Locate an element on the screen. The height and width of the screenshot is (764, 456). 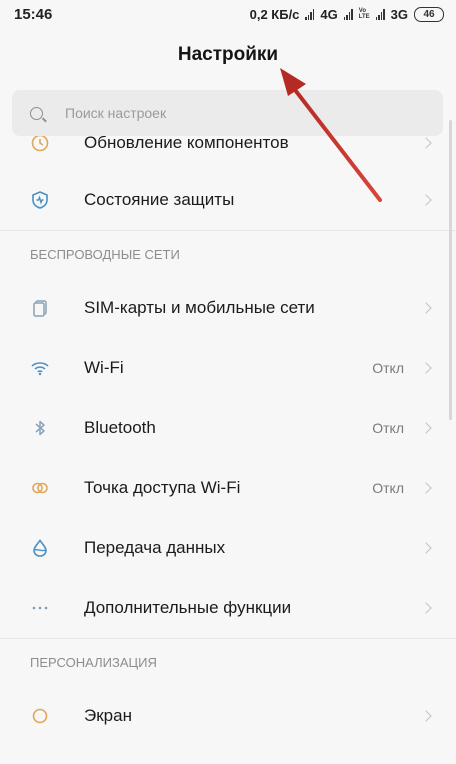
section-header-wireless: БЕСПРОВОДНЫЕ СЕТИ is located at coordinates (228, 254).